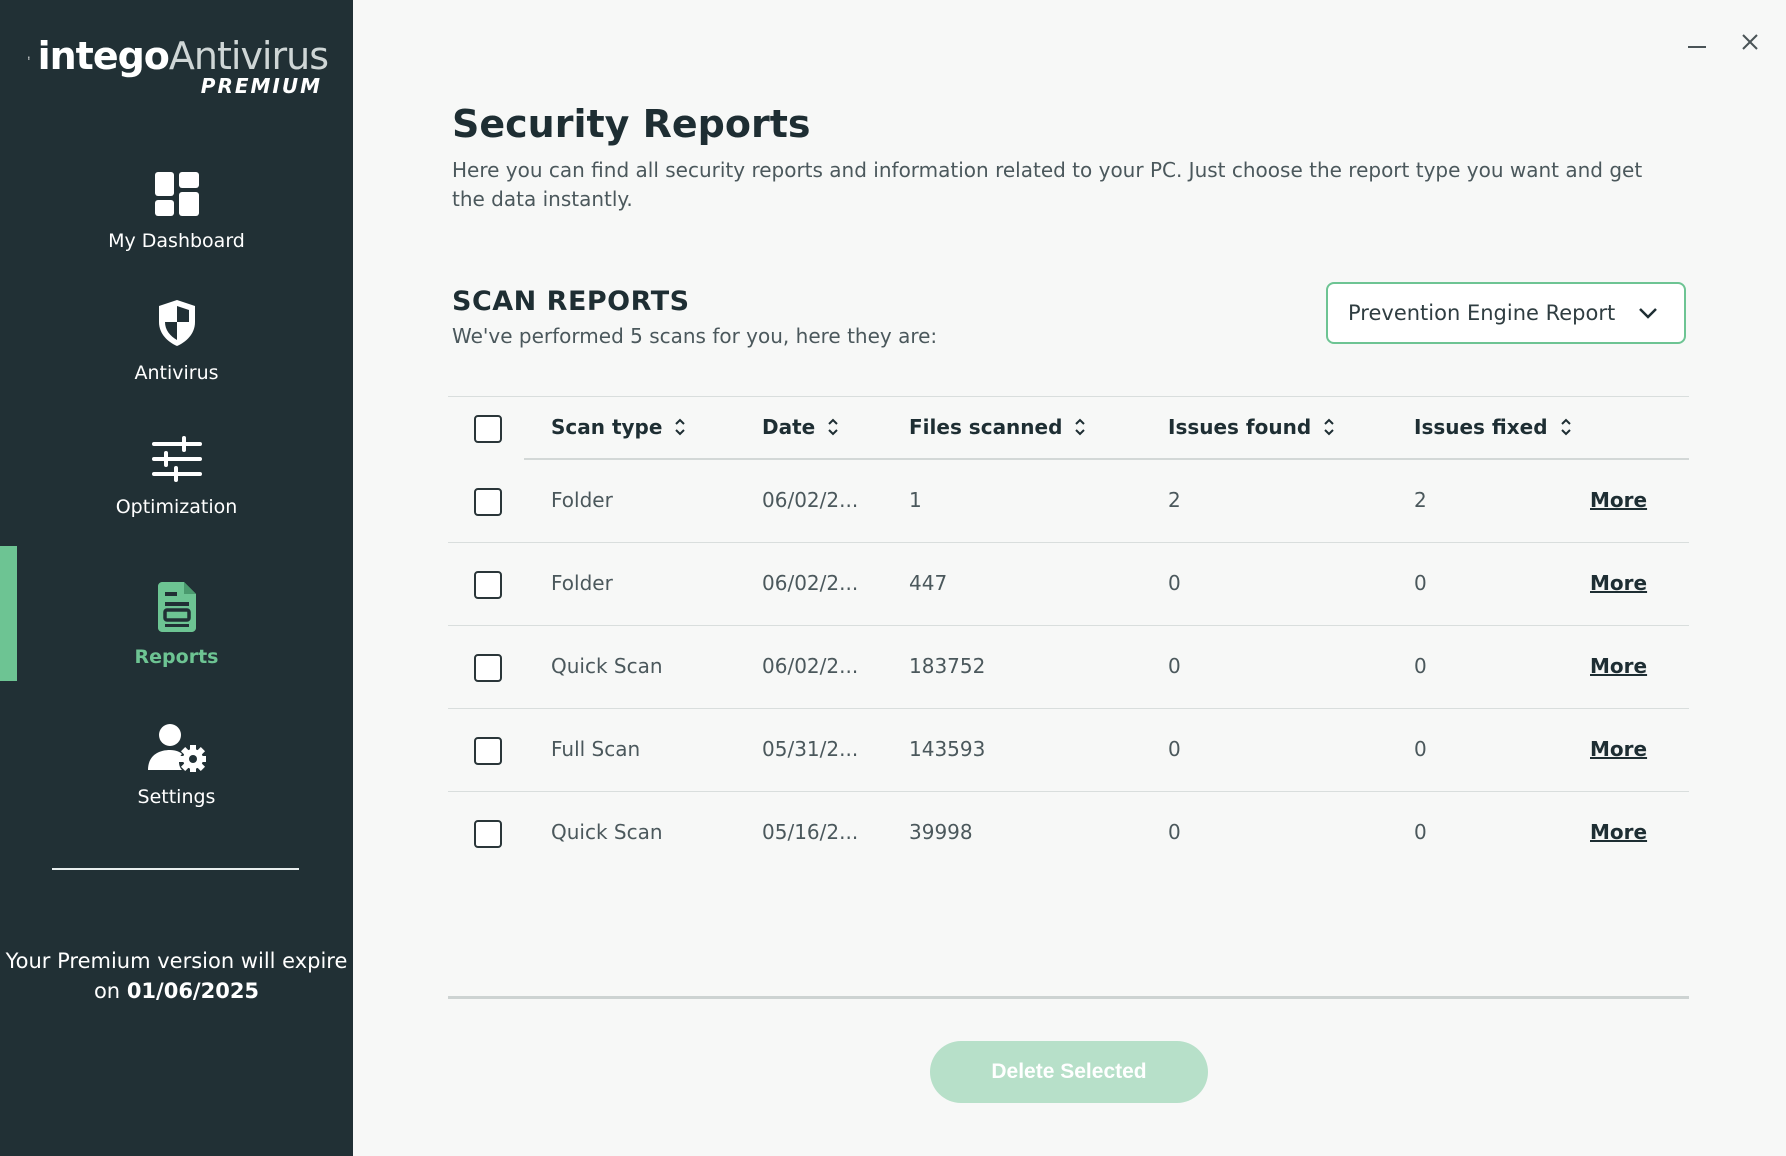 Image resolution: width=1786 pixels, height=1156 pixels. What do you see at coordinates (103, 56) in the screenshot?
I see `brand-name-bold: intego` at bounding box center [103, 56].